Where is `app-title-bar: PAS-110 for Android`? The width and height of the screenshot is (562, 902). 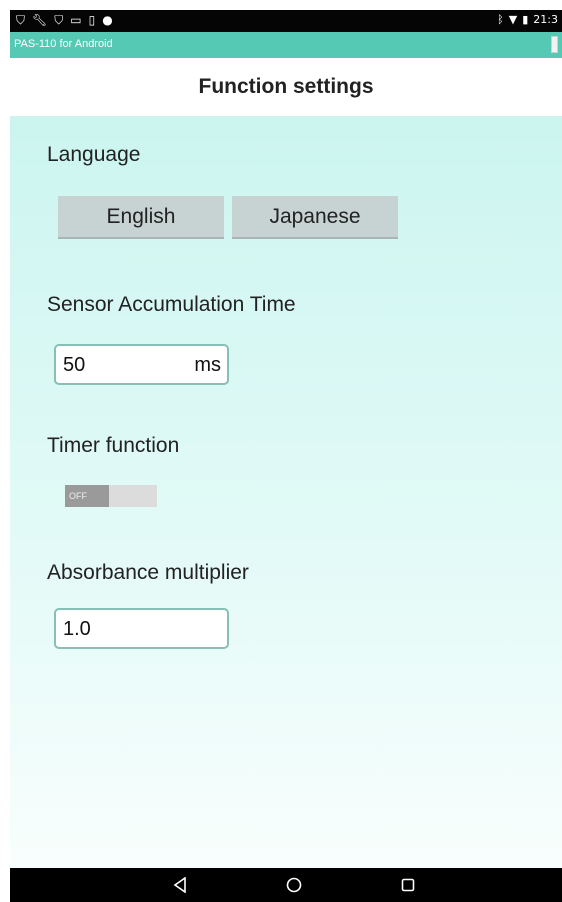
app-title-bar: PAS-110 for Android is located at coordinates (286, 45).